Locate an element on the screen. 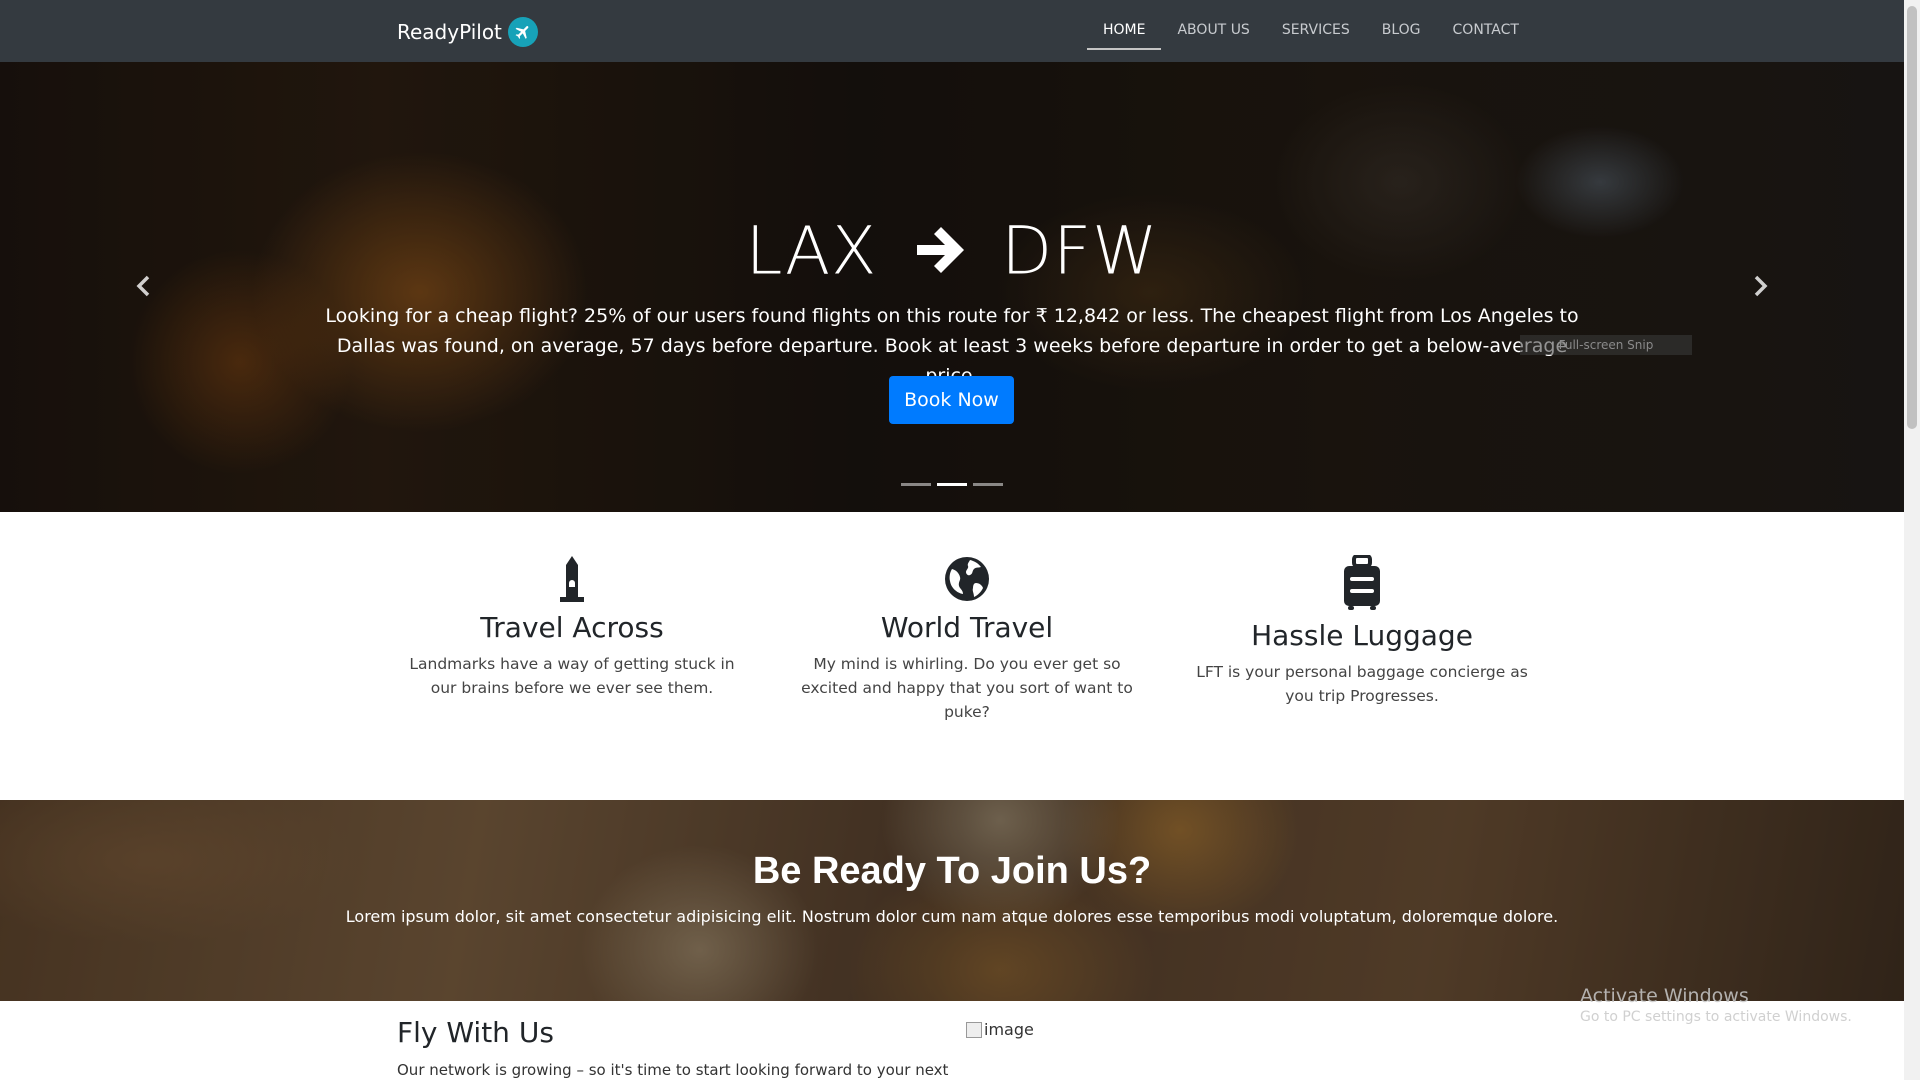 The image size is (1920, 1080). watermark-title: Activate Windows is located at coordinates (1664, 996).